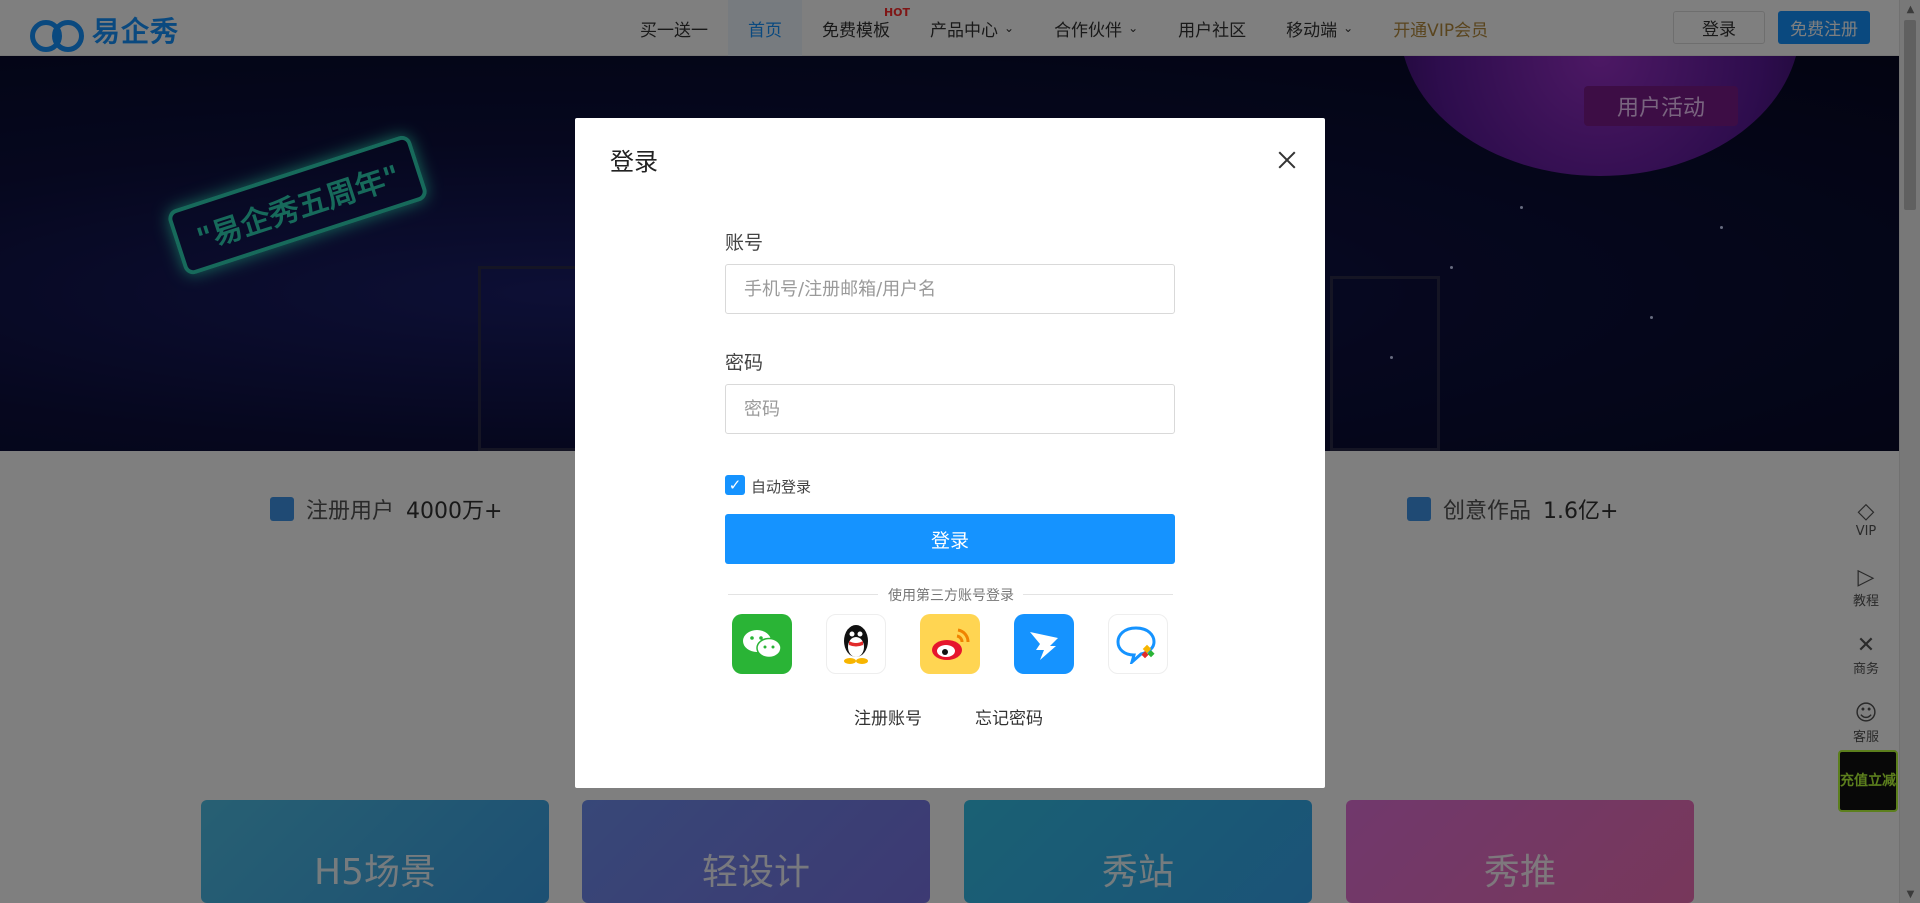 The height and width of the screenshot is (903, 1920). I want to click on dingtalk-icon, so click(1044, 646).